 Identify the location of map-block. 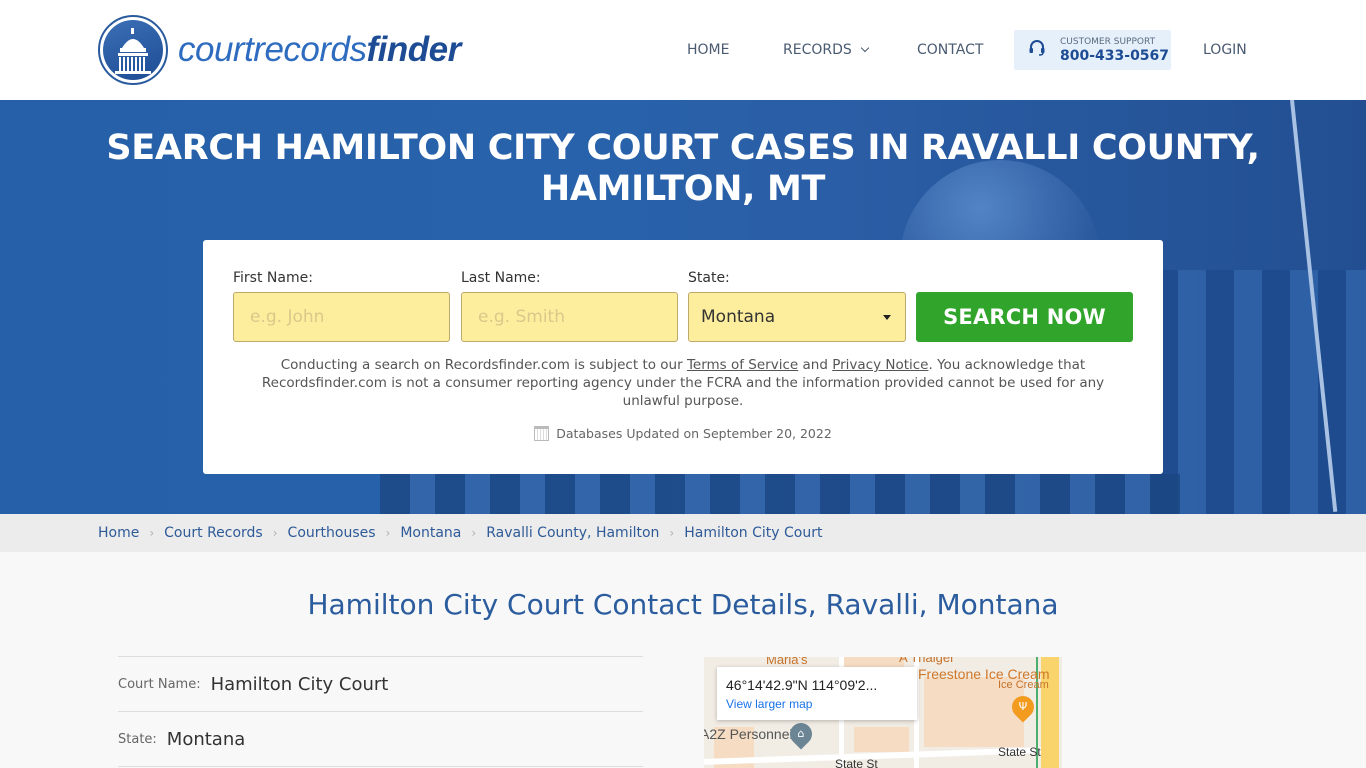
(881, 739).